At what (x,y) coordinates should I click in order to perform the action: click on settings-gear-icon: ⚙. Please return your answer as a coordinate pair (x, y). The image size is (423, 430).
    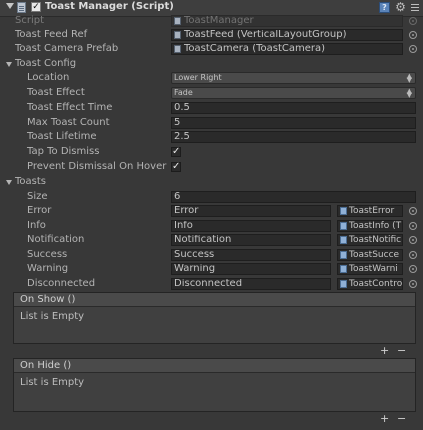
    Looking at the image, I should click on (400, 7).